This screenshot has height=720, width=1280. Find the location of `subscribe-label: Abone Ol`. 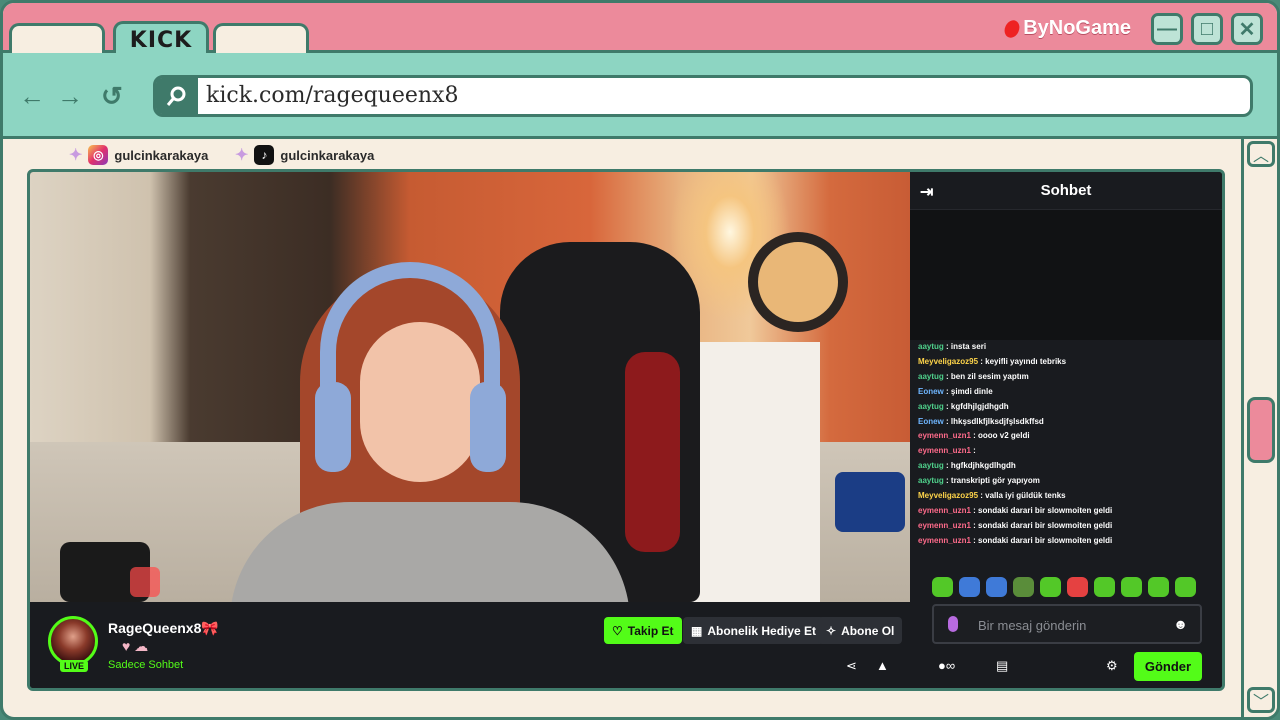

subscribe-label: Abone Ol is located at coordinates (868, 630).